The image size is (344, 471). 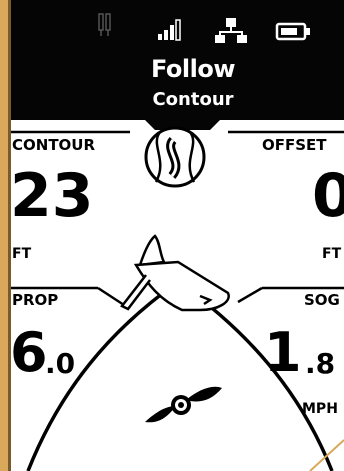 What do you see at coordinates (250, 295) in the screenshot?
I see `sog-divider-slant` at bounding box center [250, 295].